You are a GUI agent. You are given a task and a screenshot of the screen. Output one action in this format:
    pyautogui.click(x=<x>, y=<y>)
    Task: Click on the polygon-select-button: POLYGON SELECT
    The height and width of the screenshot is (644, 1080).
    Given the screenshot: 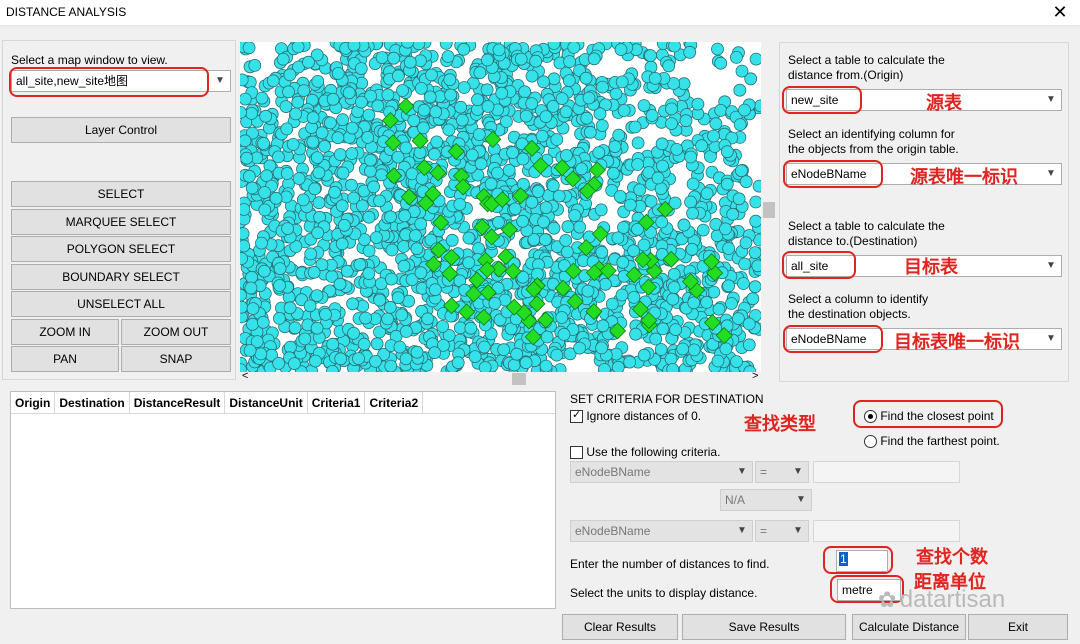 What is the action you would take?
    pyautogui.click(x=121, y=249)
    